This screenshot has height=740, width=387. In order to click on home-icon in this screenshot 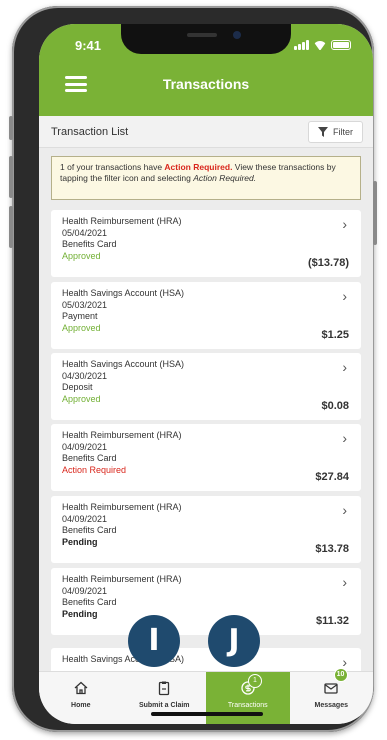, I will do `click(81, 688)`.